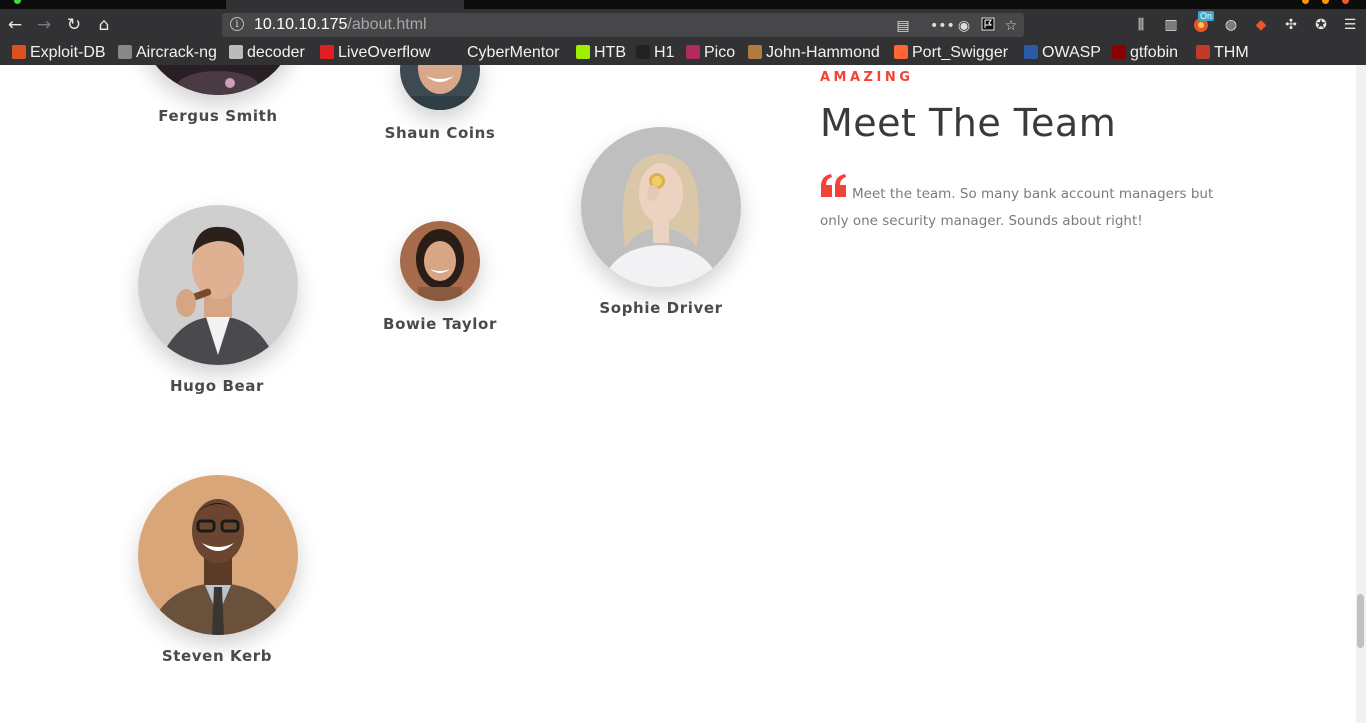 The height and width of the screenshot is (723, 1366). Describe the element at coordinates (237, 24) in the screenshot. I see `site-info-icon: i` at that location.